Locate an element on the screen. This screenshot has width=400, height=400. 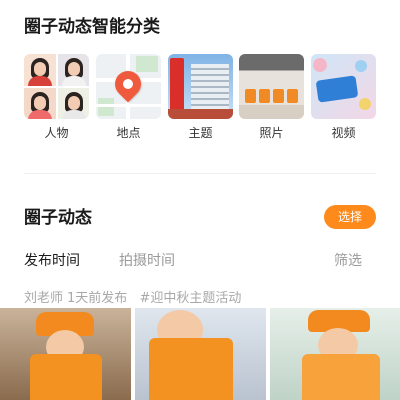
video-thumbnail is located at coordinates (343, 86).